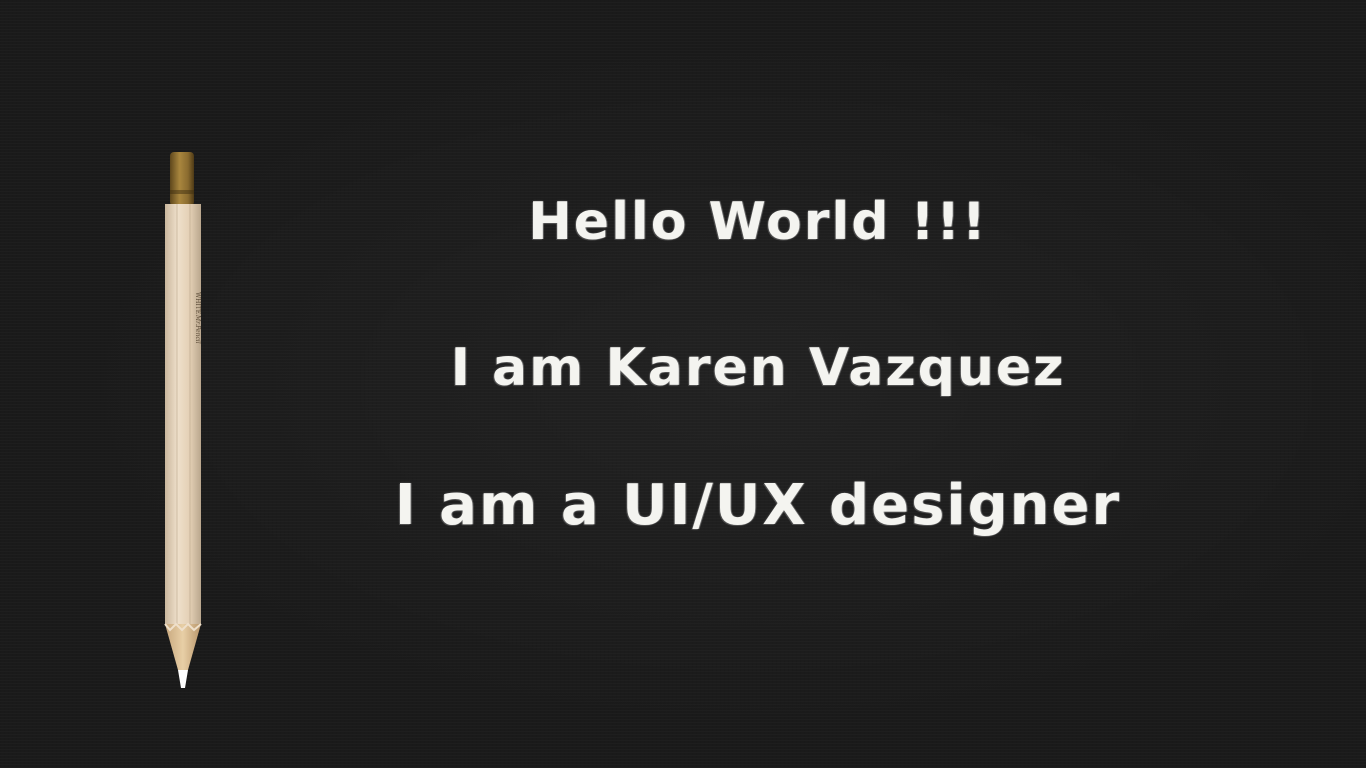  Describe the element at coordinates (197, 329) in the screenshot. I see `svg-text: Mr.Pencil` at that location.